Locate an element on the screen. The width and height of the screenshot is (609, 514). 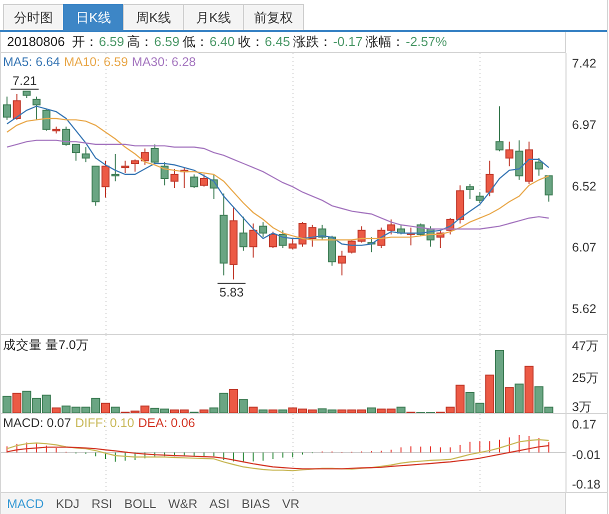
chart-tab: 周K线 is located at coordinates (153, 17).